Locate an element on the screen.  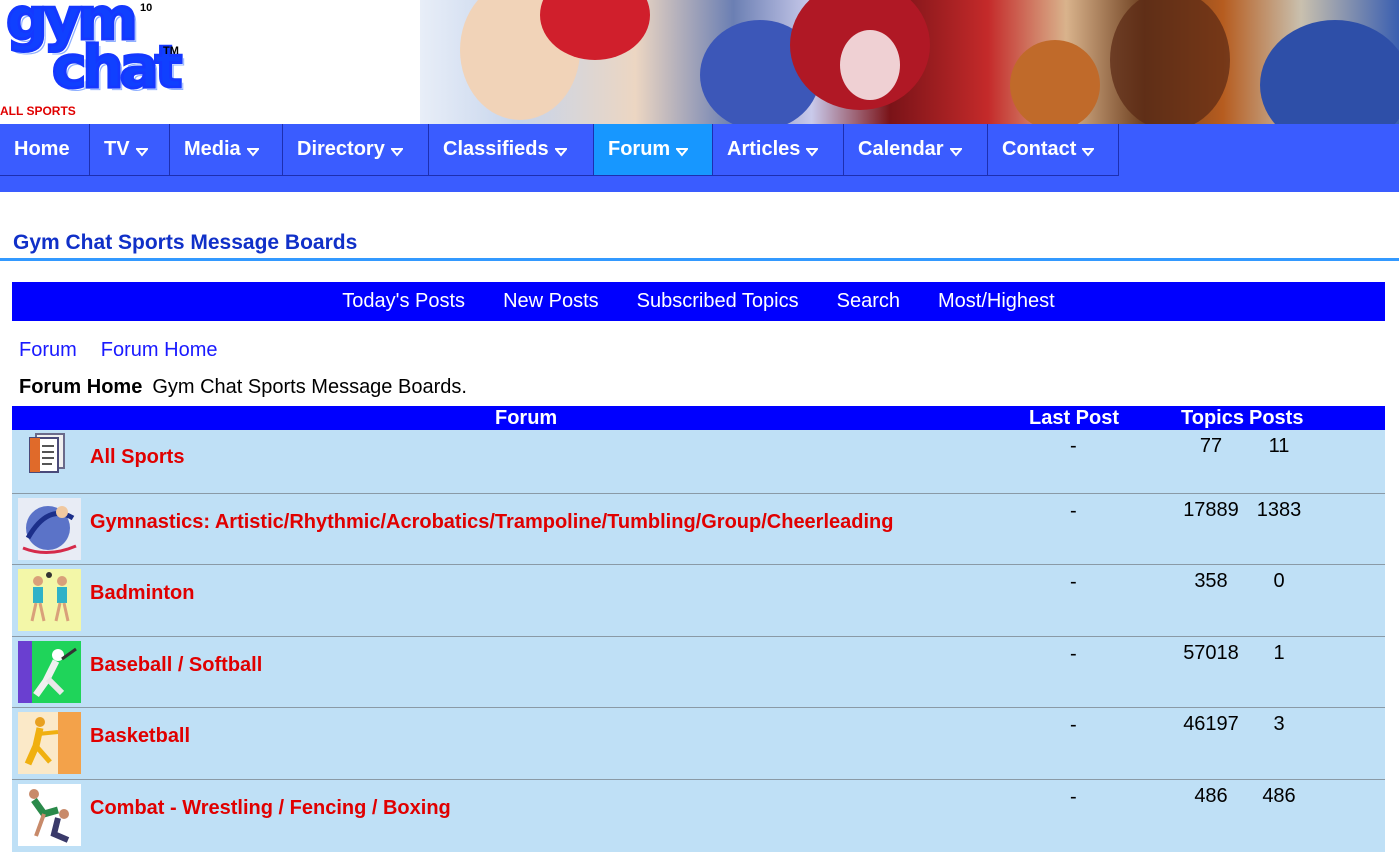
subnav-most-highest: Most/Highest is located at coordinates (996, 301).